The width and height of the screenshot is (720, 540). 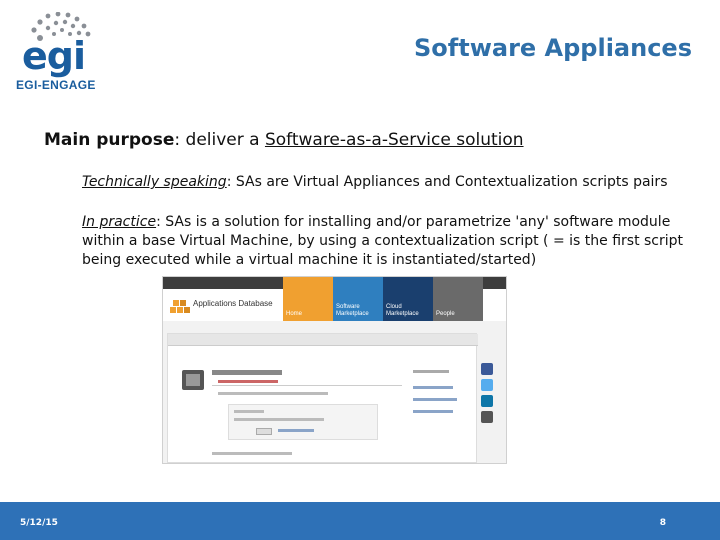 I want to click on screenshot-button, so click(x=264, y=431).